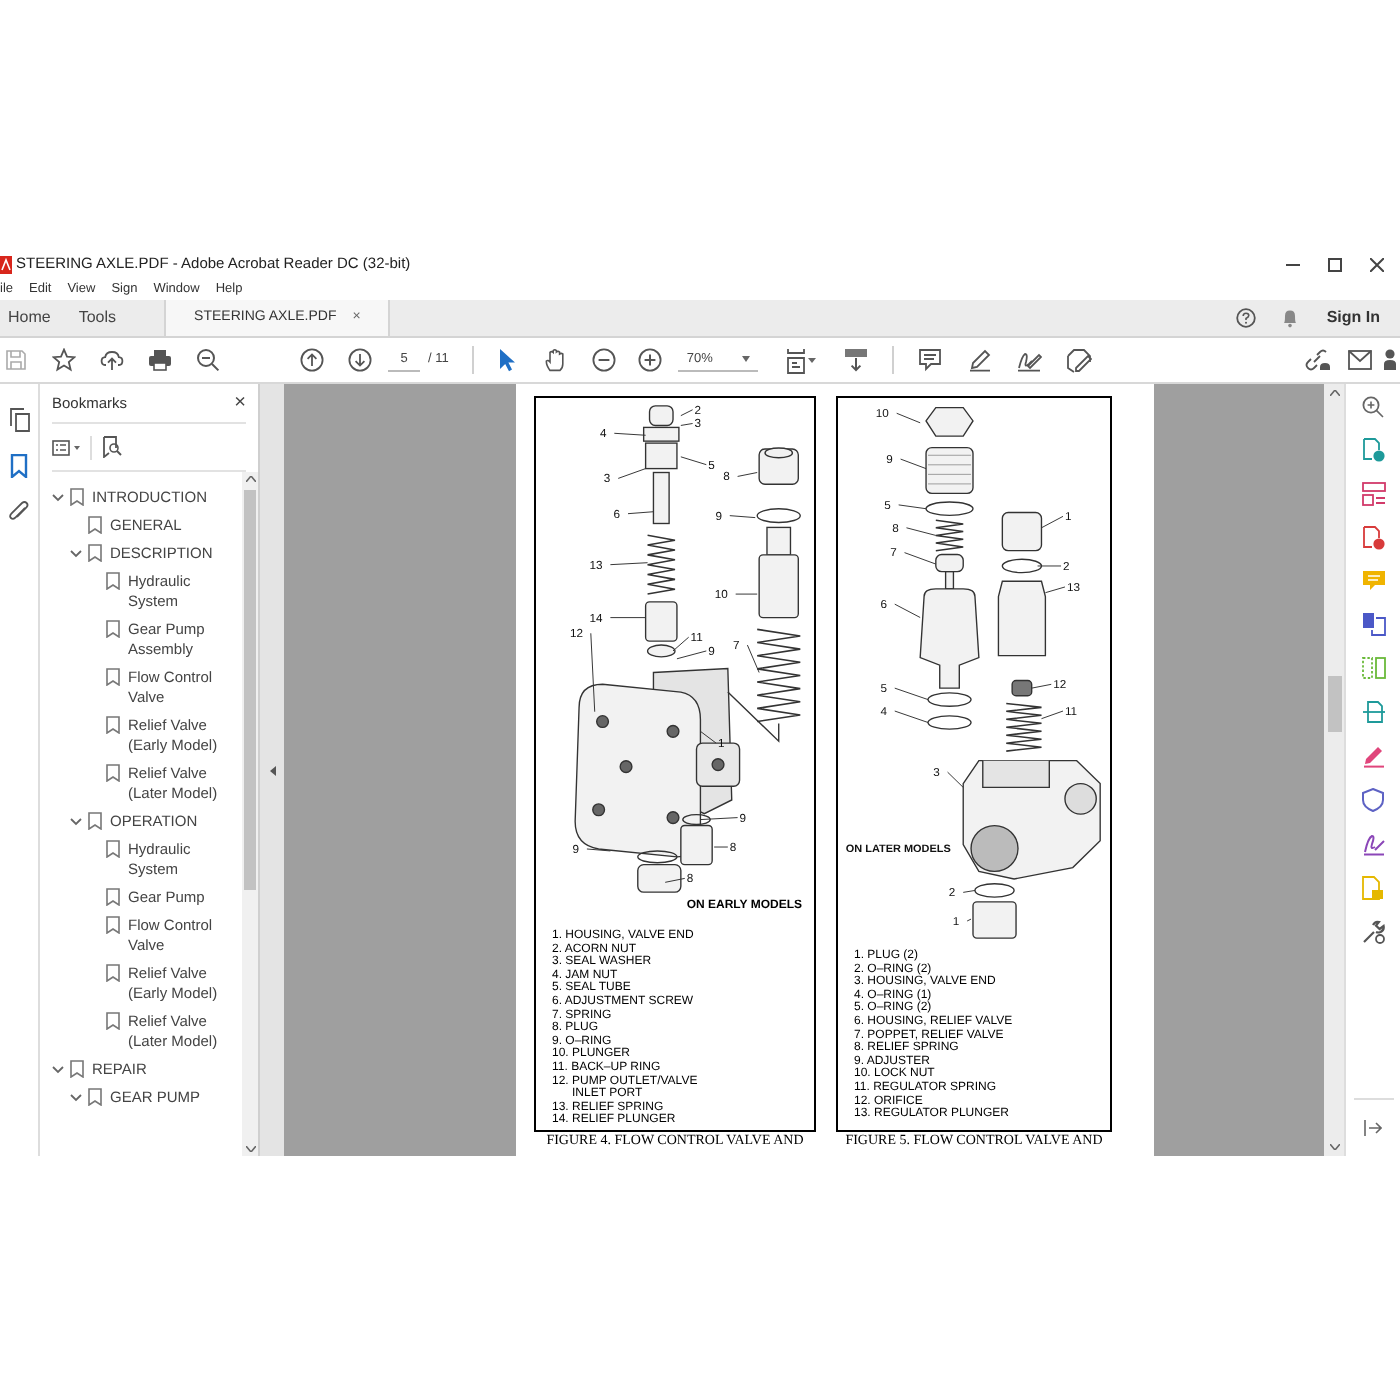  What do you see at coordinates (1353, 318) in the screenshot?
I see `sign-in-button: Sign In` at bounding box center [1353, 318].